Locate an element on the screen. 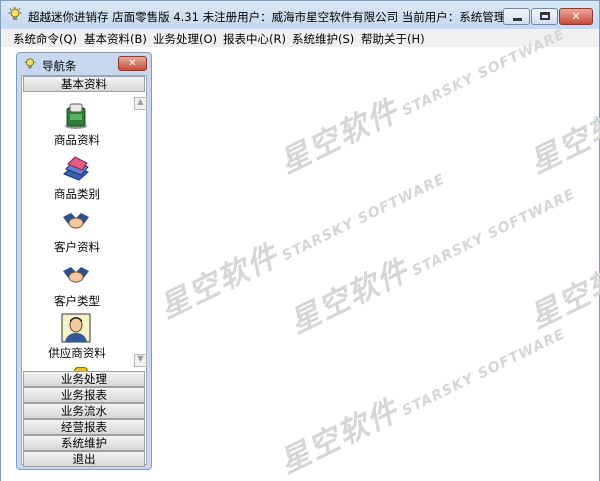  nav-item-product: 商品资料 is located at coordinates (77, 126).